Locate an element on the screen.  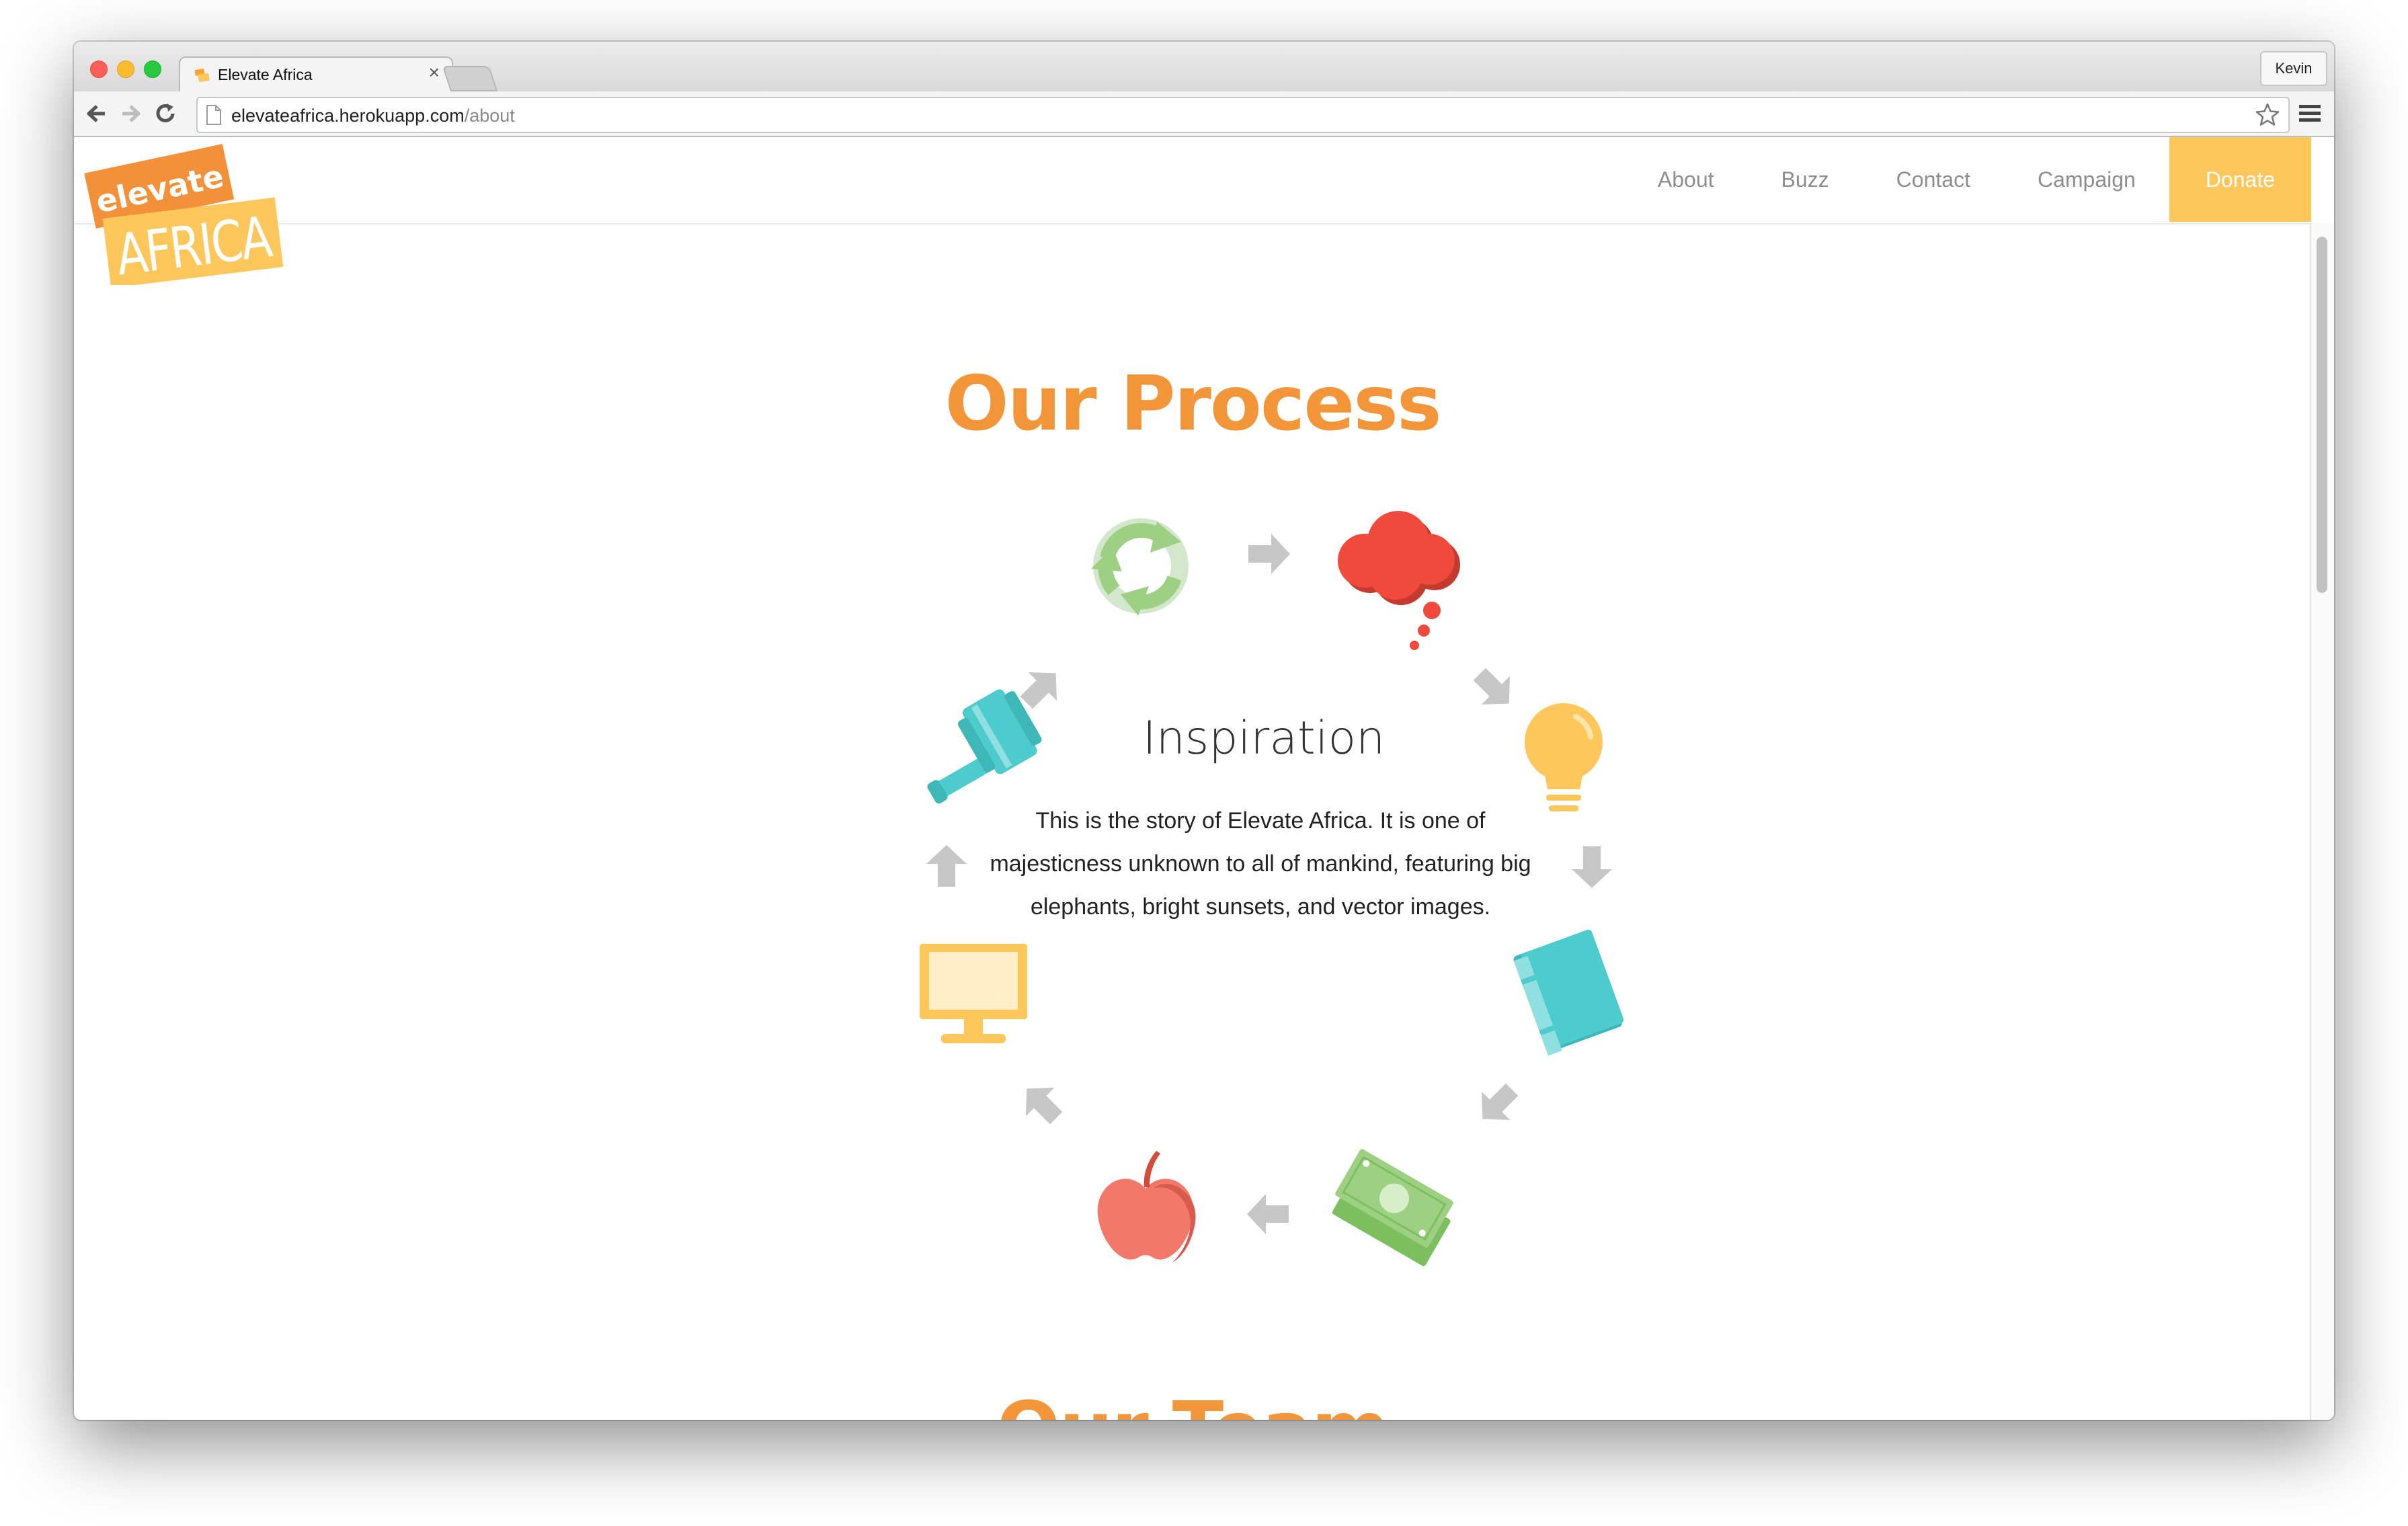
browser-toolbar: elevateafrica.herokuapp.com/about is located at coordinates (1204, 114).